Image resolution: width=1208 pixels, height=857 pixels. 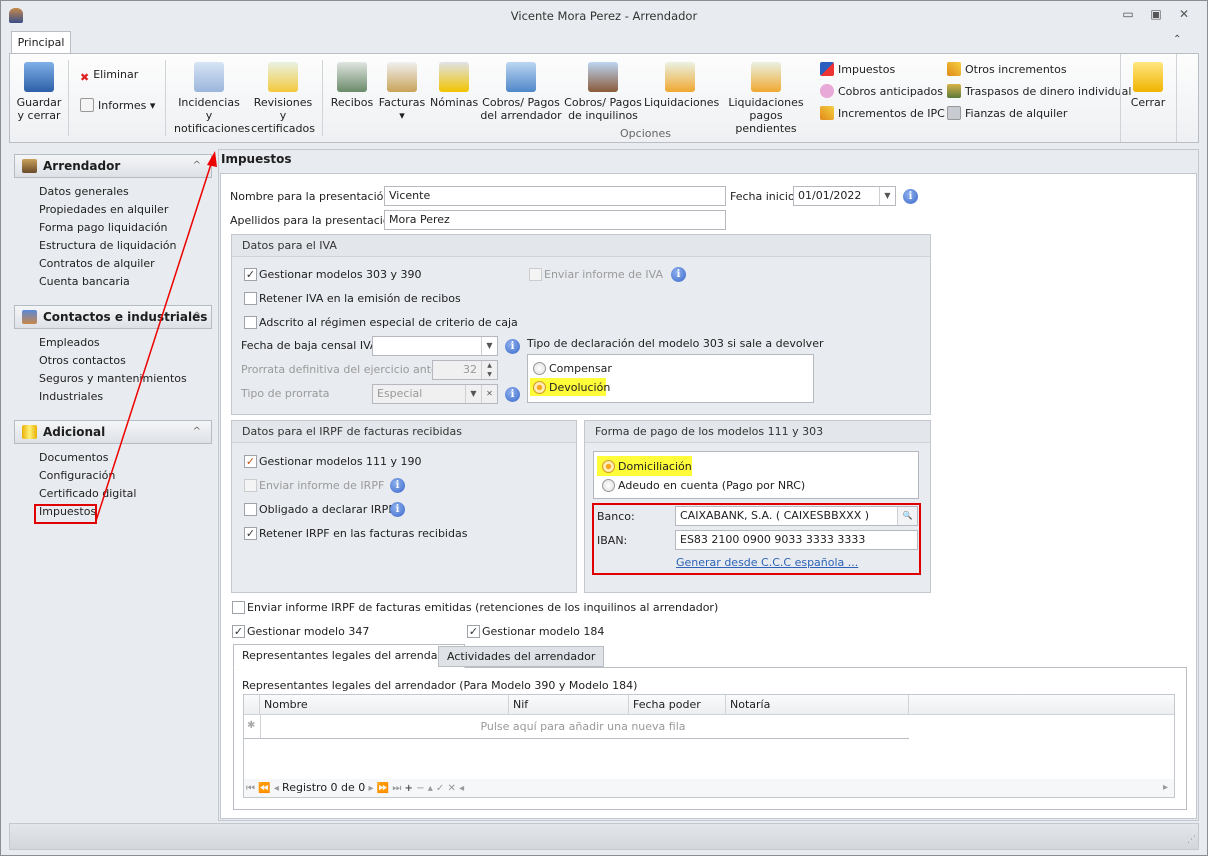 I want to click on annotation-arrow, so click(x=156, y=336).